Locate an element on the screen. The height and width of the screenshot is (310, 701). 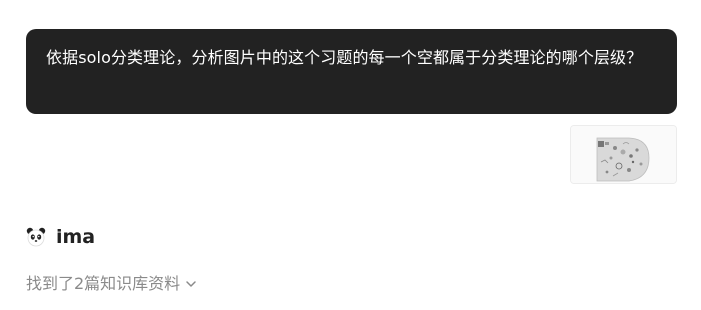
chevron-down-icon is located at coordinates (191, 284).